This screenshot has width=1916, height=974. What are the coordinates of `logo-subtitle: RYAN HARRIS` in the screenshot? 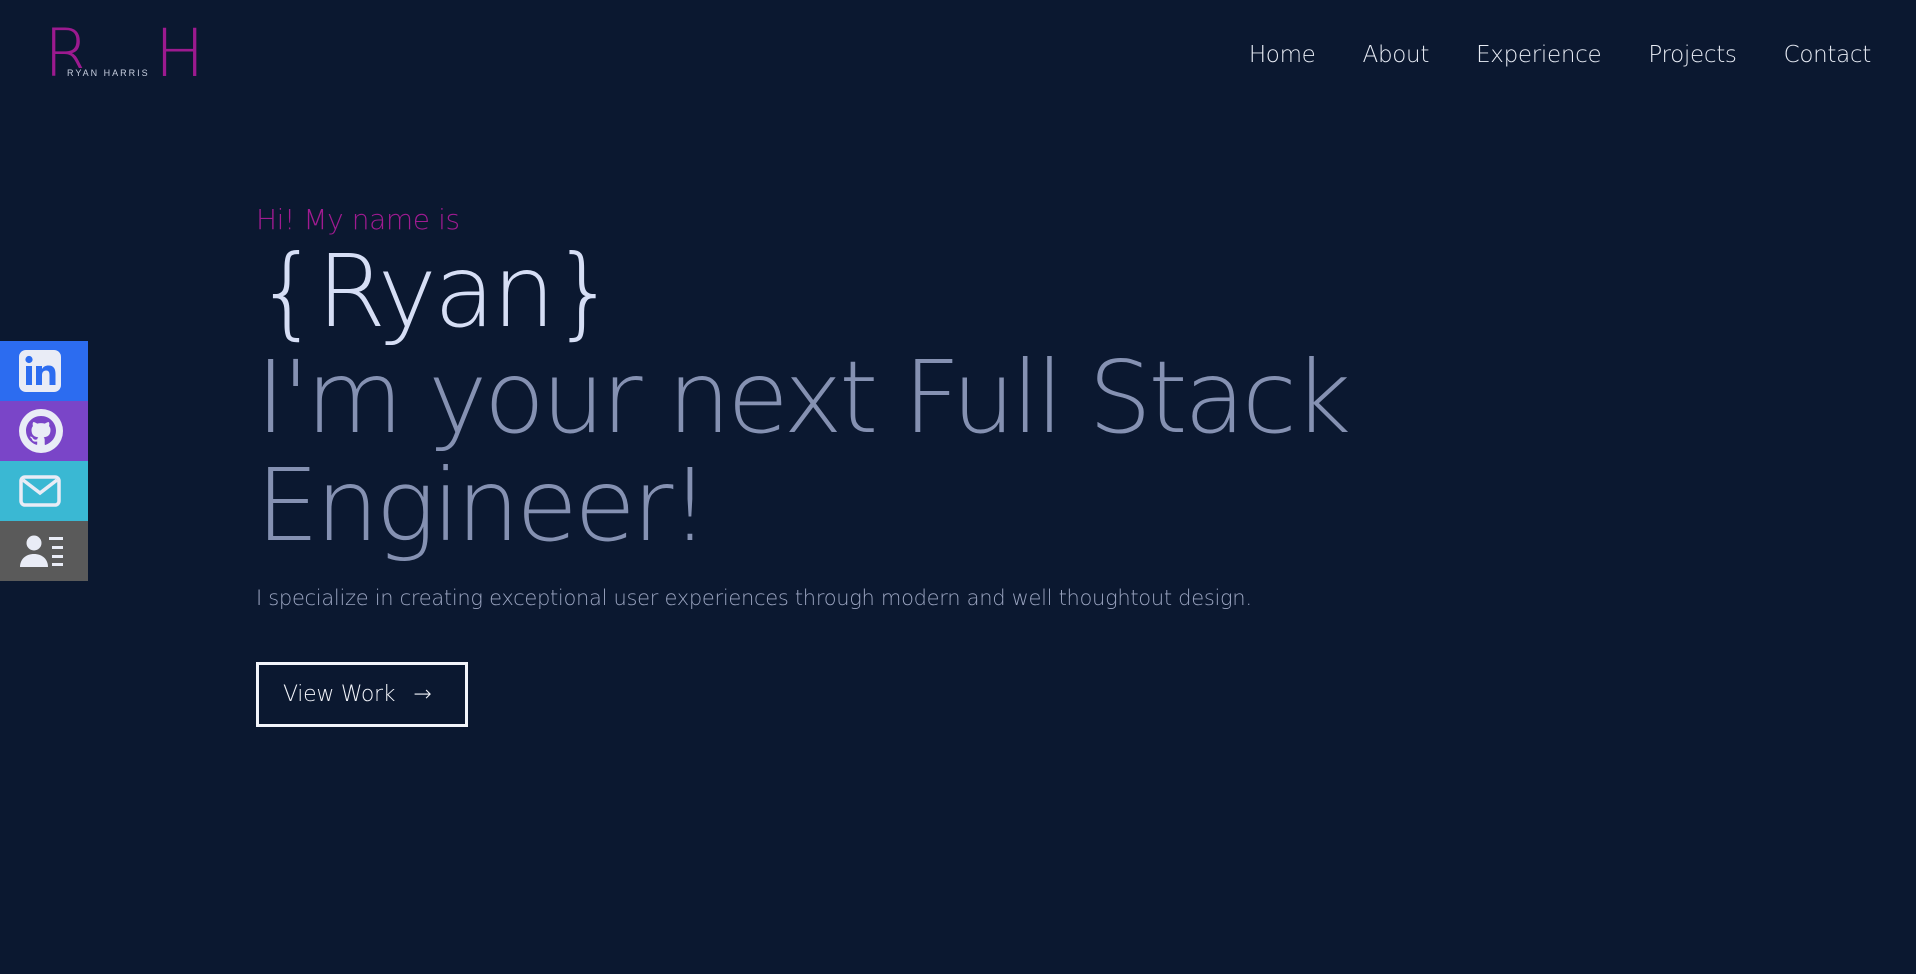 It's located at (108, 73).